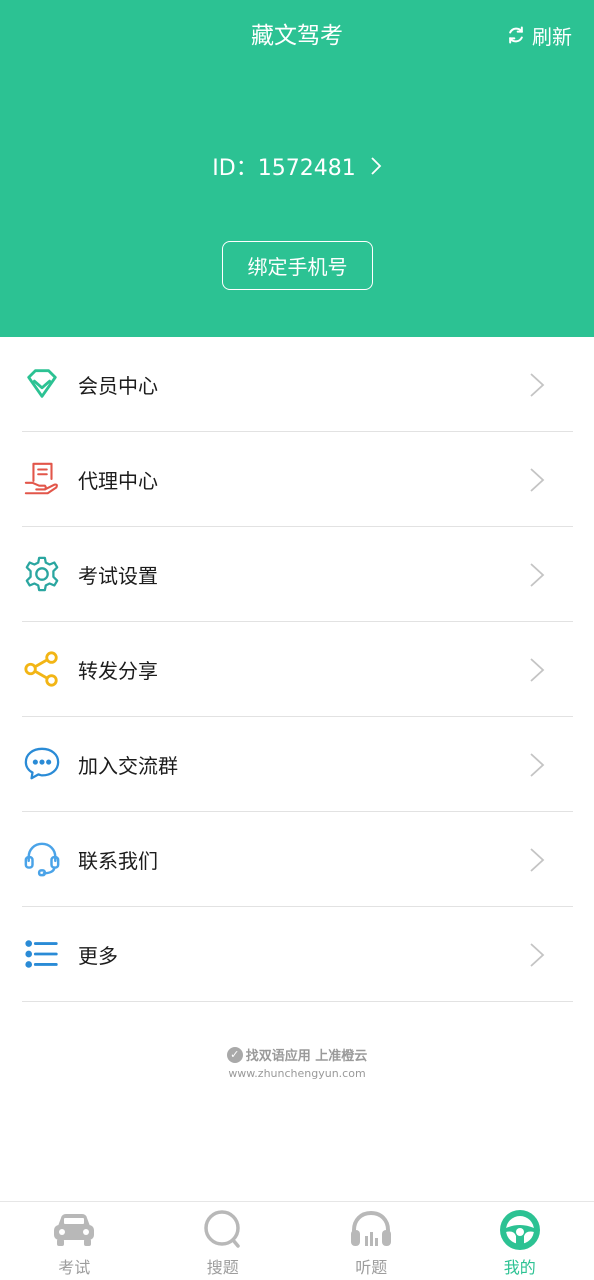 This screenshot has width=594, height=1280. What do you see at coordinates (41, 478) in the screenshot?
I see `agent-hand-icon` at bounding box center [41, 478].